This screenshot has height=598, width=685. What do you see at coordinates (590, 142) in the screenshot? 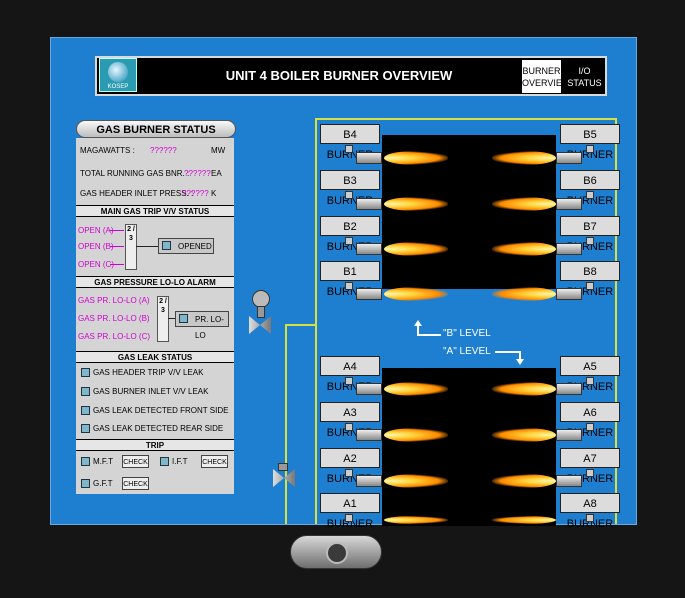
I see `burner-b5: B5 BURNER` at bounding box center [590, 142].